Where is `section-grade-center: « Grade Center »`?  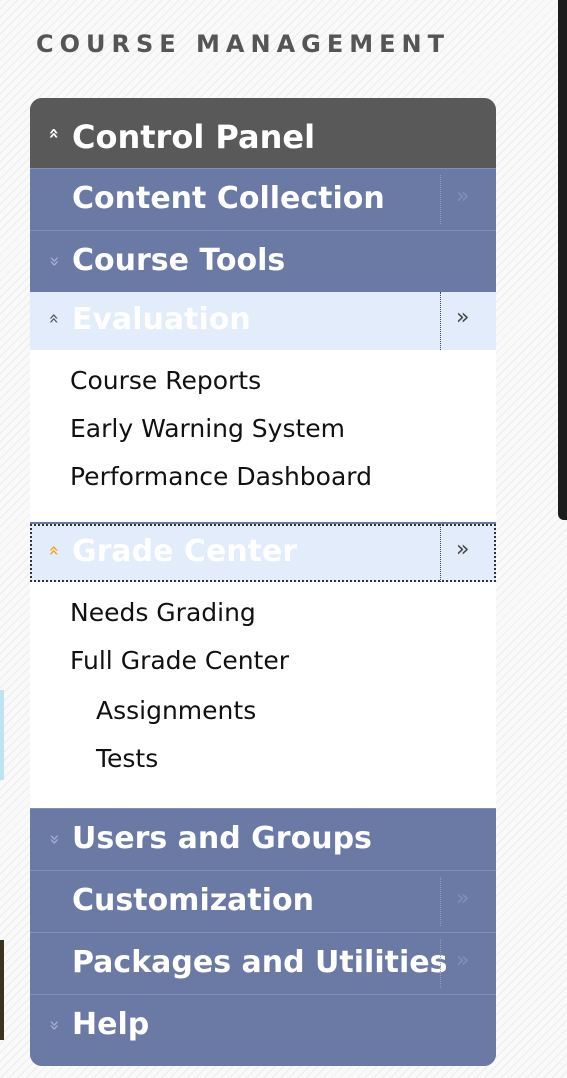
section-grade-center: « Grade Center » is located at coordinates (263, 553).